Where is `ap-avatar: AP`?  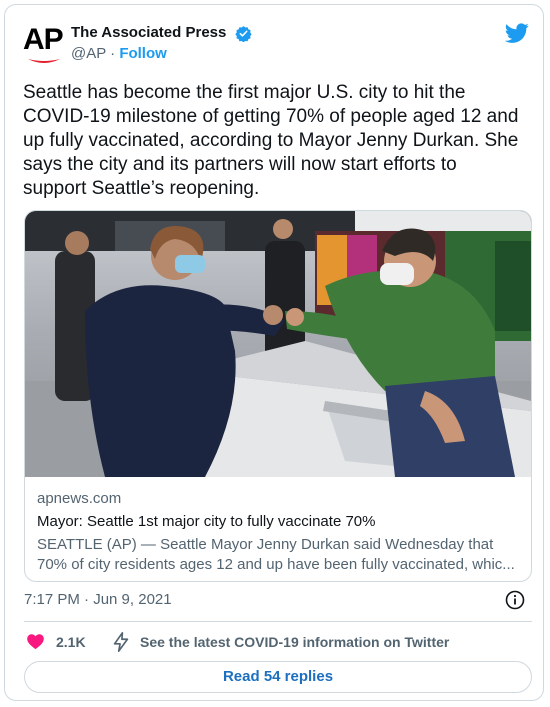 ap-avatar: AP is located at coordinates (44, 46).